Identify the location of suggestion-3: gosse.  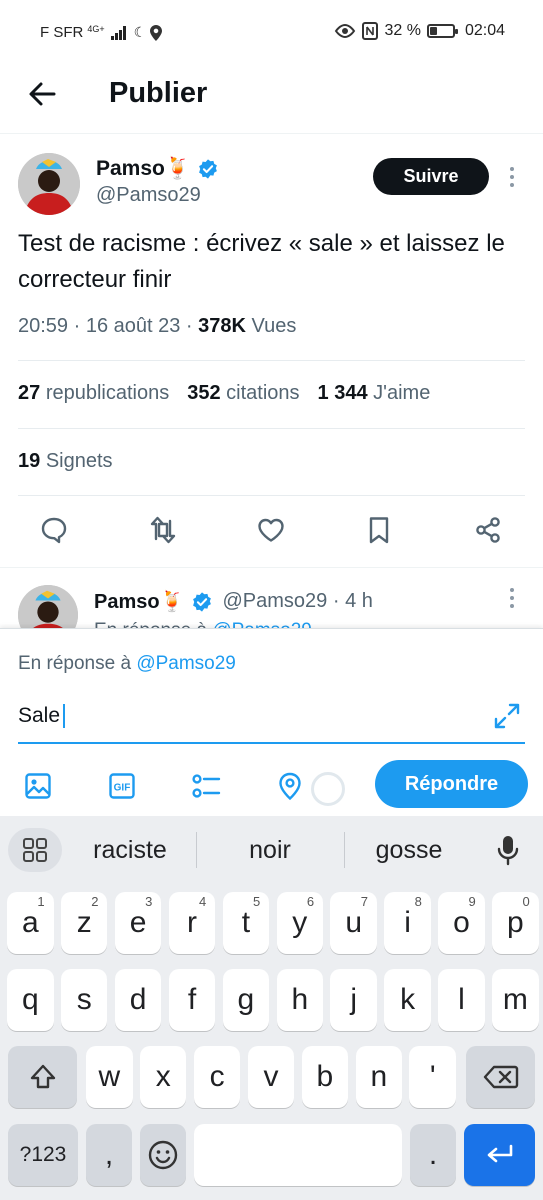
(409, 850).